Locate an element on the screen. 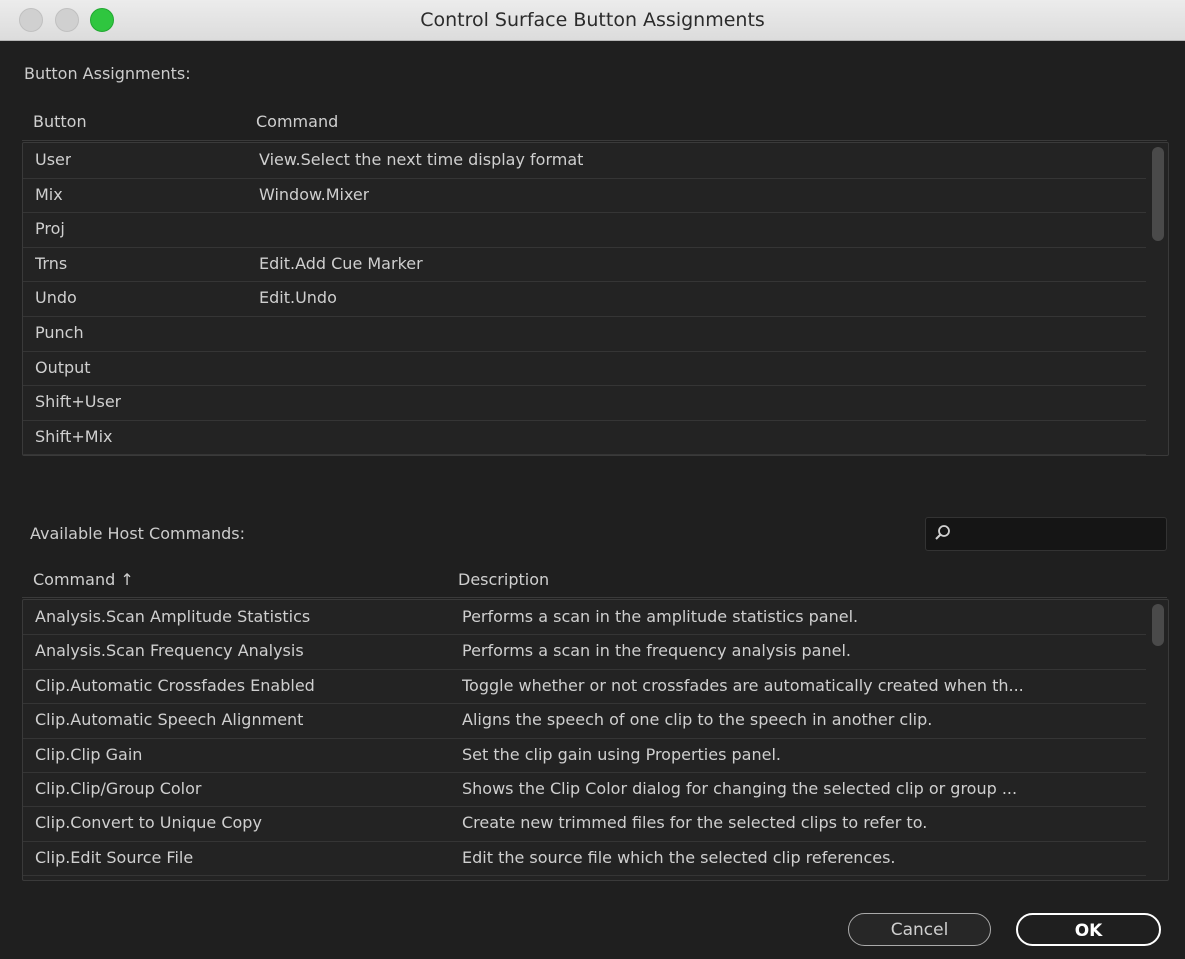  column-header-host-command: Command ↑ is located at coordinates (83, 579).